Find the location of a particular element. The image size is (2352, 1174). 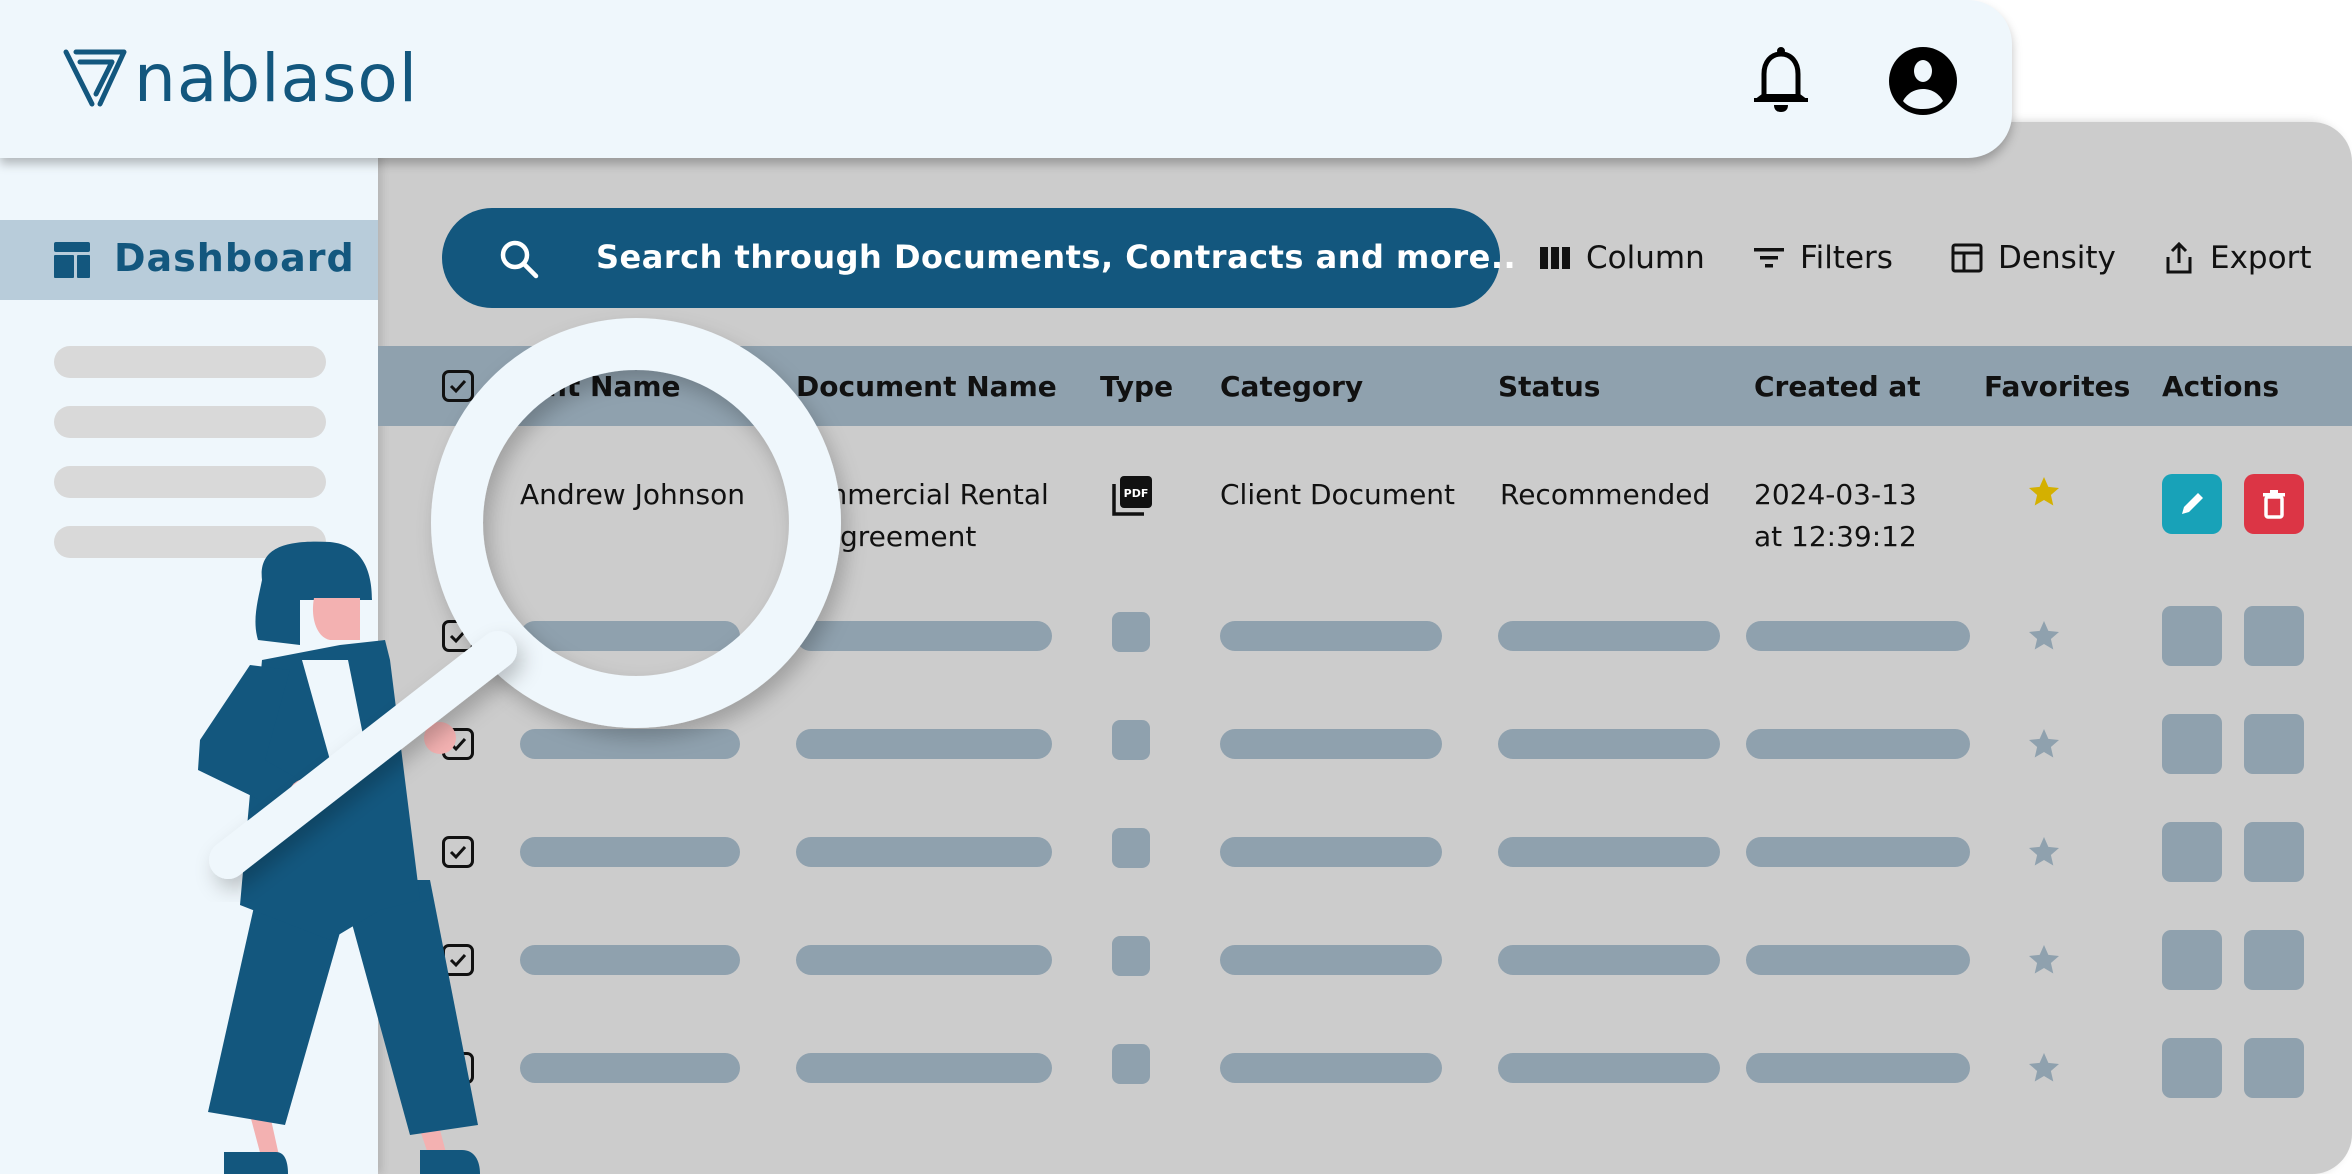

checkmark-icon is located at coordinates (458, 386).